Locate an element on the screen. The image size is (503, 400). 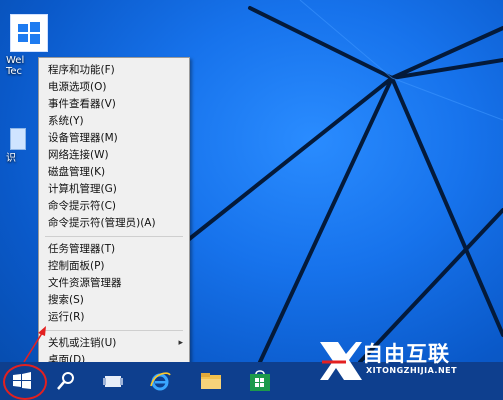
search-icon is located at coordinates (65, 381).